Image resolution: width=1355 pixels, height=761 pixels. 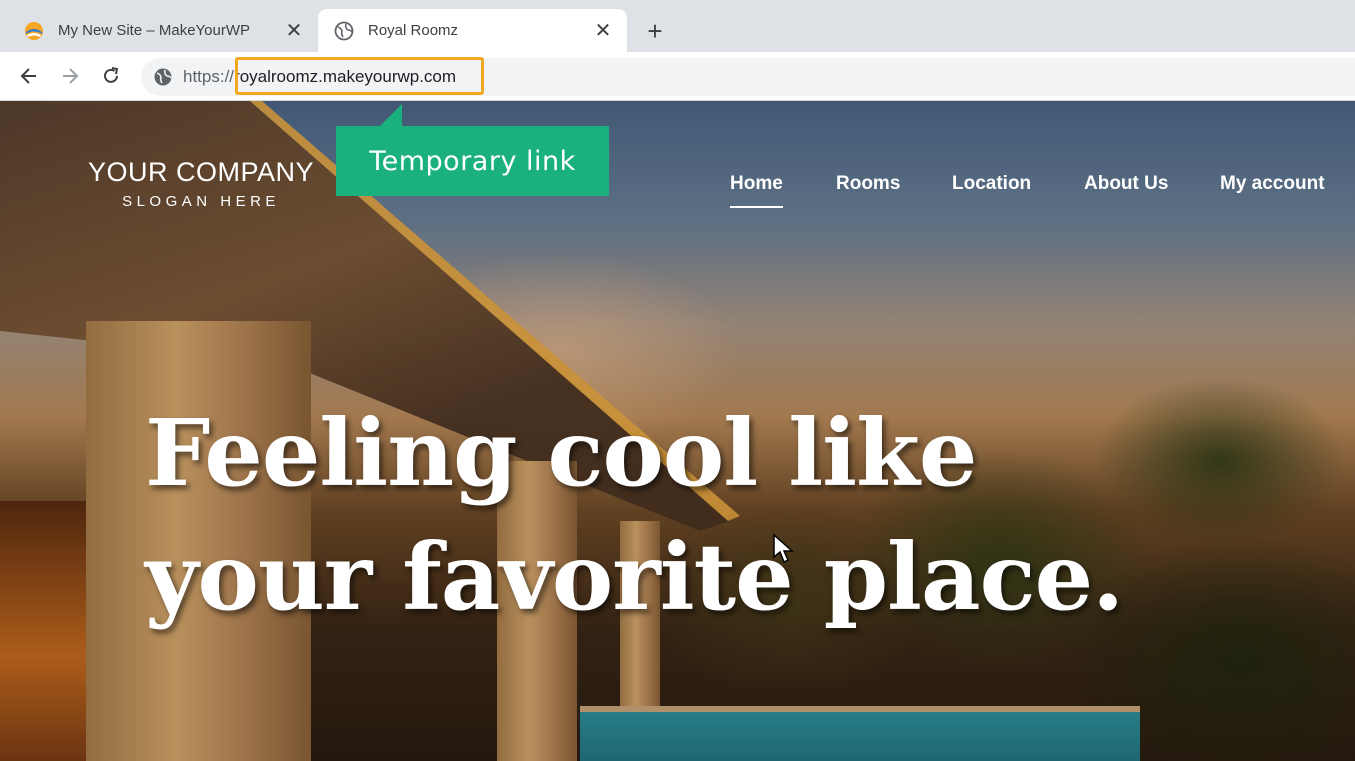 What do you see at coordinates (677, 193) in the screenshot?
I see `main-navigation: Home Rooms Location About Us My account` at bounding box center [677, 193].